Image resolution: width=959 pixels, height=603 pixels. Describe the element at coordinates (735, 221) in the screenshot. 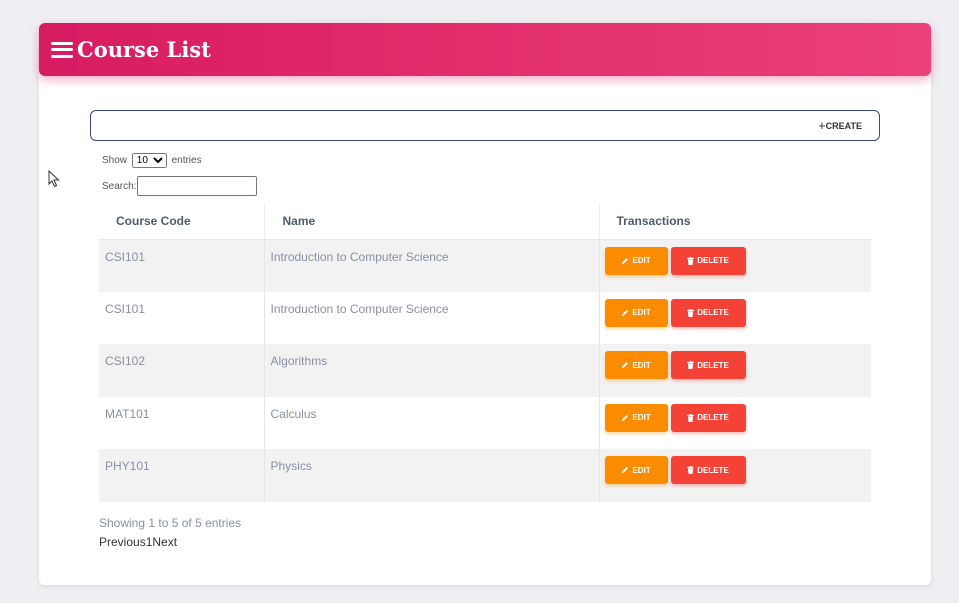

I see `column-header-transactions: Transactions` at that location.